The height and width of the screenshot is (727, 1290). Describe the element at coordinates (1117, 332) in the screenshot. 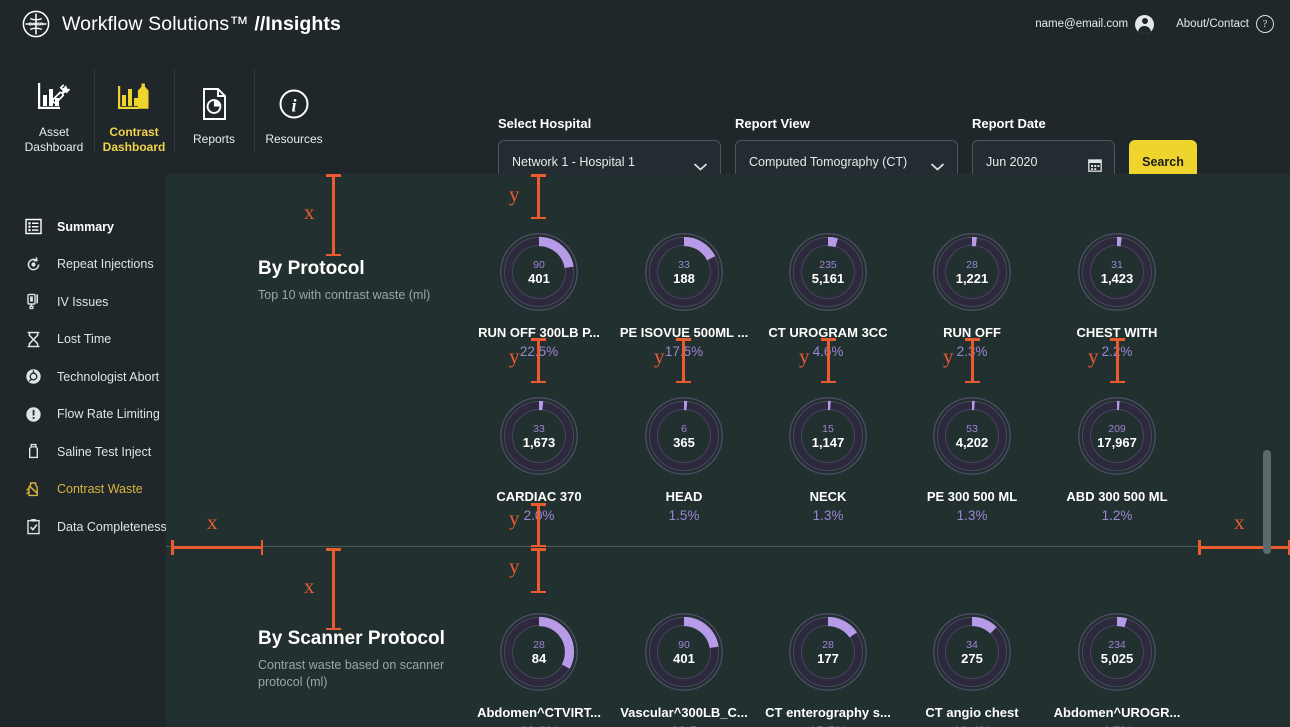

I see `donut-card-name: CHEST WITH` at that location.